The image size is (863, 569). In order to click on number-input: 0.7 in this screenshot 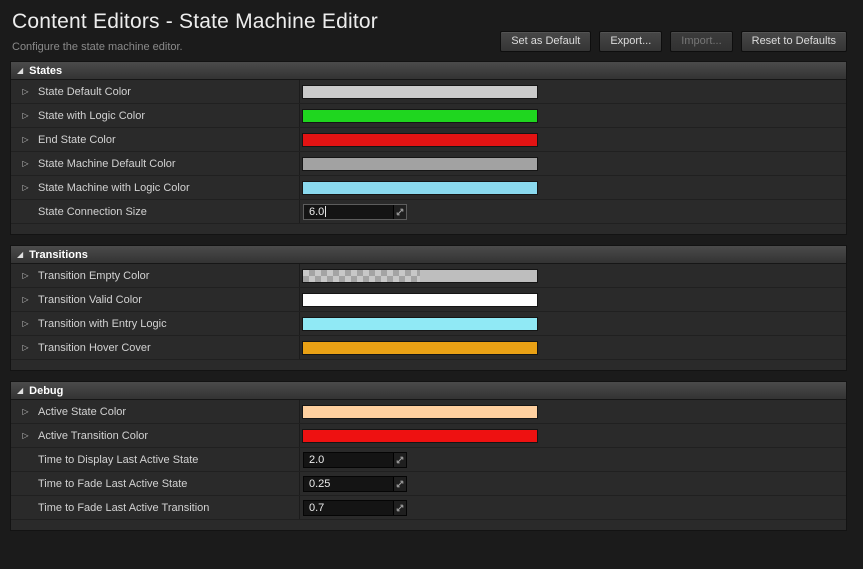, I will do `click(355, 507)`.